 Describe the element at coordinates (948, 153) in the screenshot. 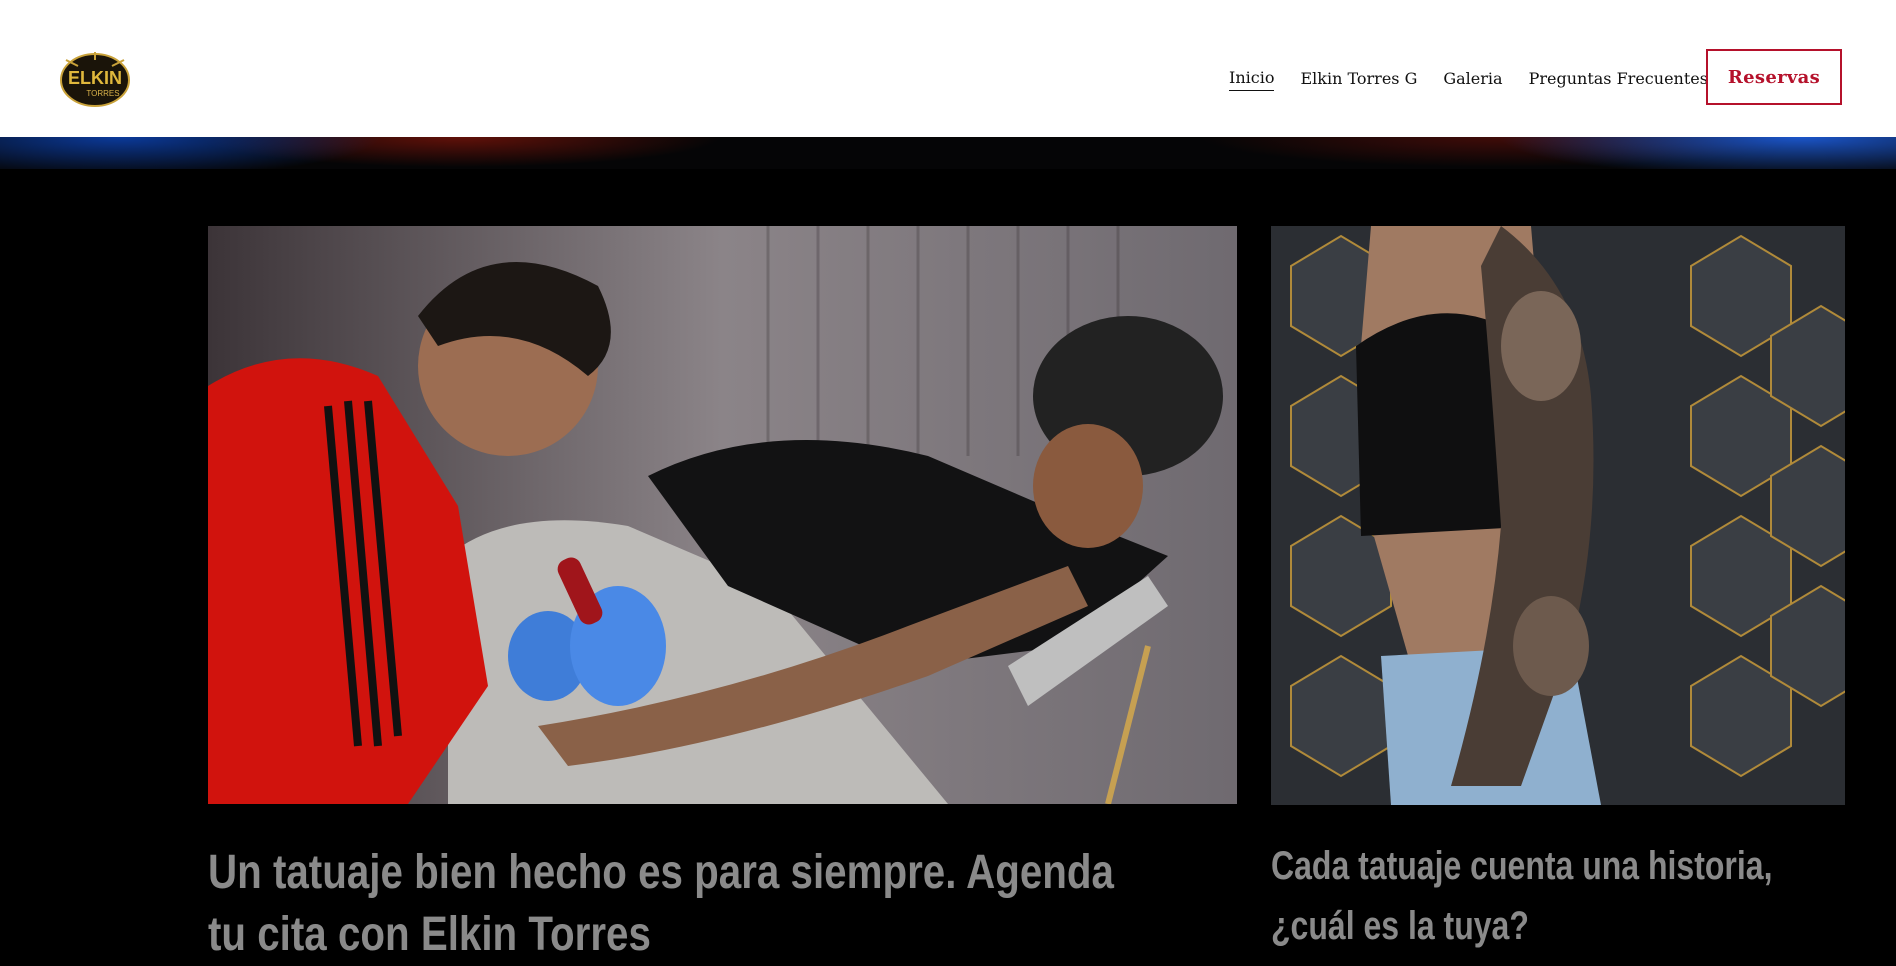

I see `header-glow-band` at that location.